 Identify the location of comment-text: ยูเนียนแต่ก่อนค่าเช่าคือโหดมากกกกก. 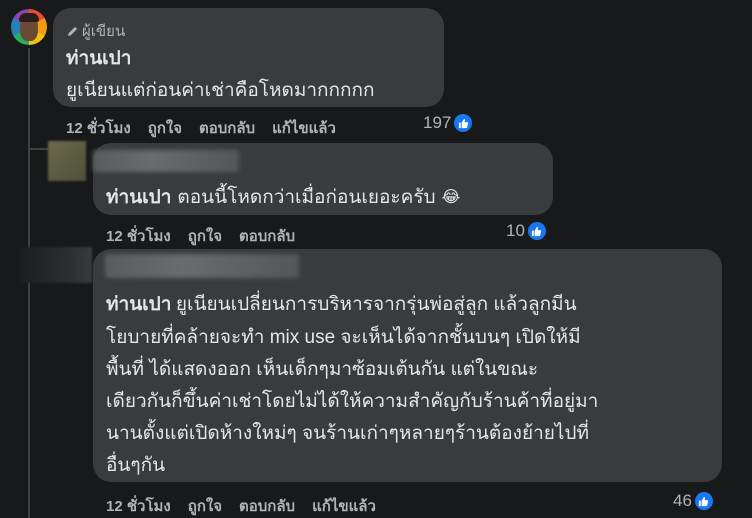
(220, 90).